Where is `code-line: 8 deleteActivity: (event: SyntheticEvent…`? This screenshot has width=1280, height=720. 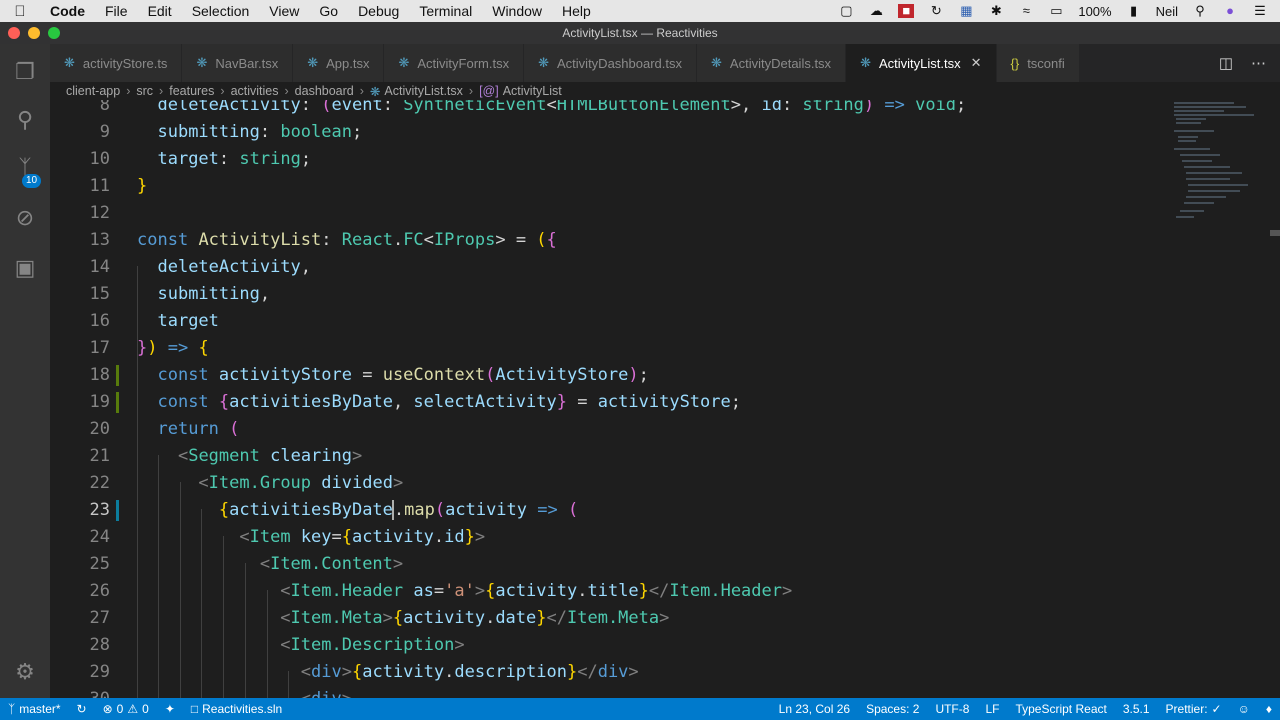
code-line: 8 deleteActivity: (event: SyntheticEvent… is located at coordinates (533, 107).